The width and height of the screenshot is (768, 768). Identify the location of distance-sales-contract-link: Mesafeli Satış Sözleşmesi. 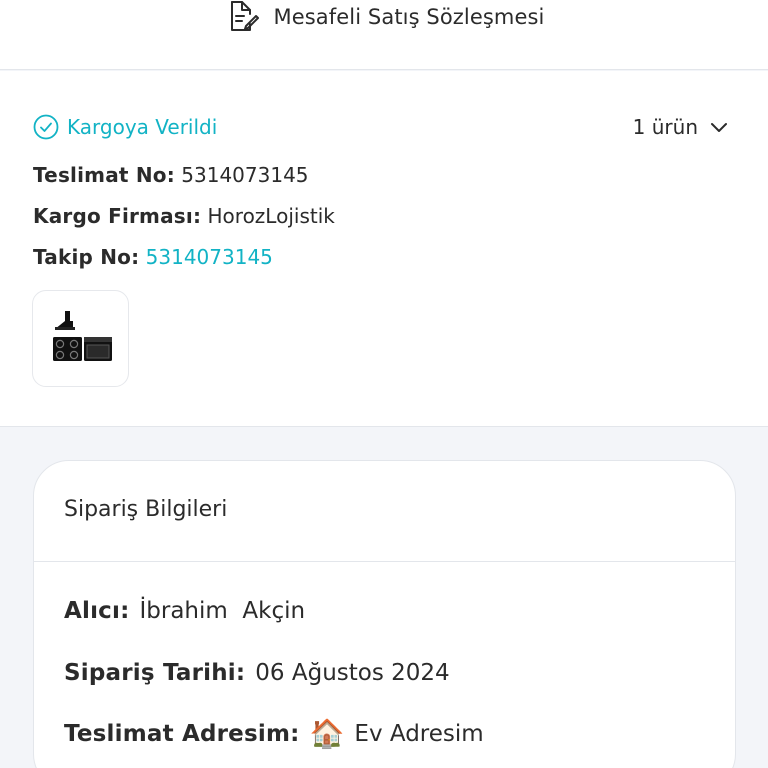
(384, 17).